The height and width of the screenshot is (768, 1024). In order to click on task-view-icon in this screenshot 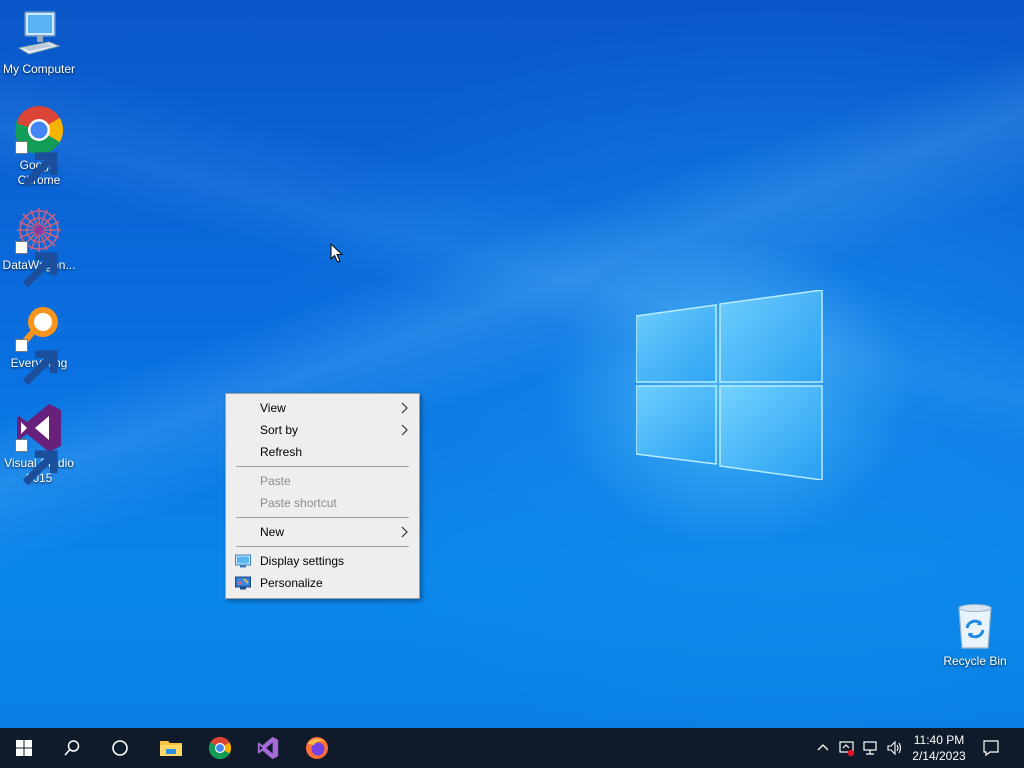, I will do `click(120, 748)`.